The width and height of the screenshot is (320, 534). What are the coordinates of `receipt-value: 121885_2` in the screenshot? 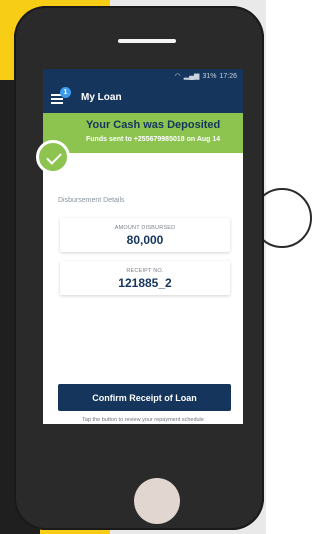 It's located at (145, 283).